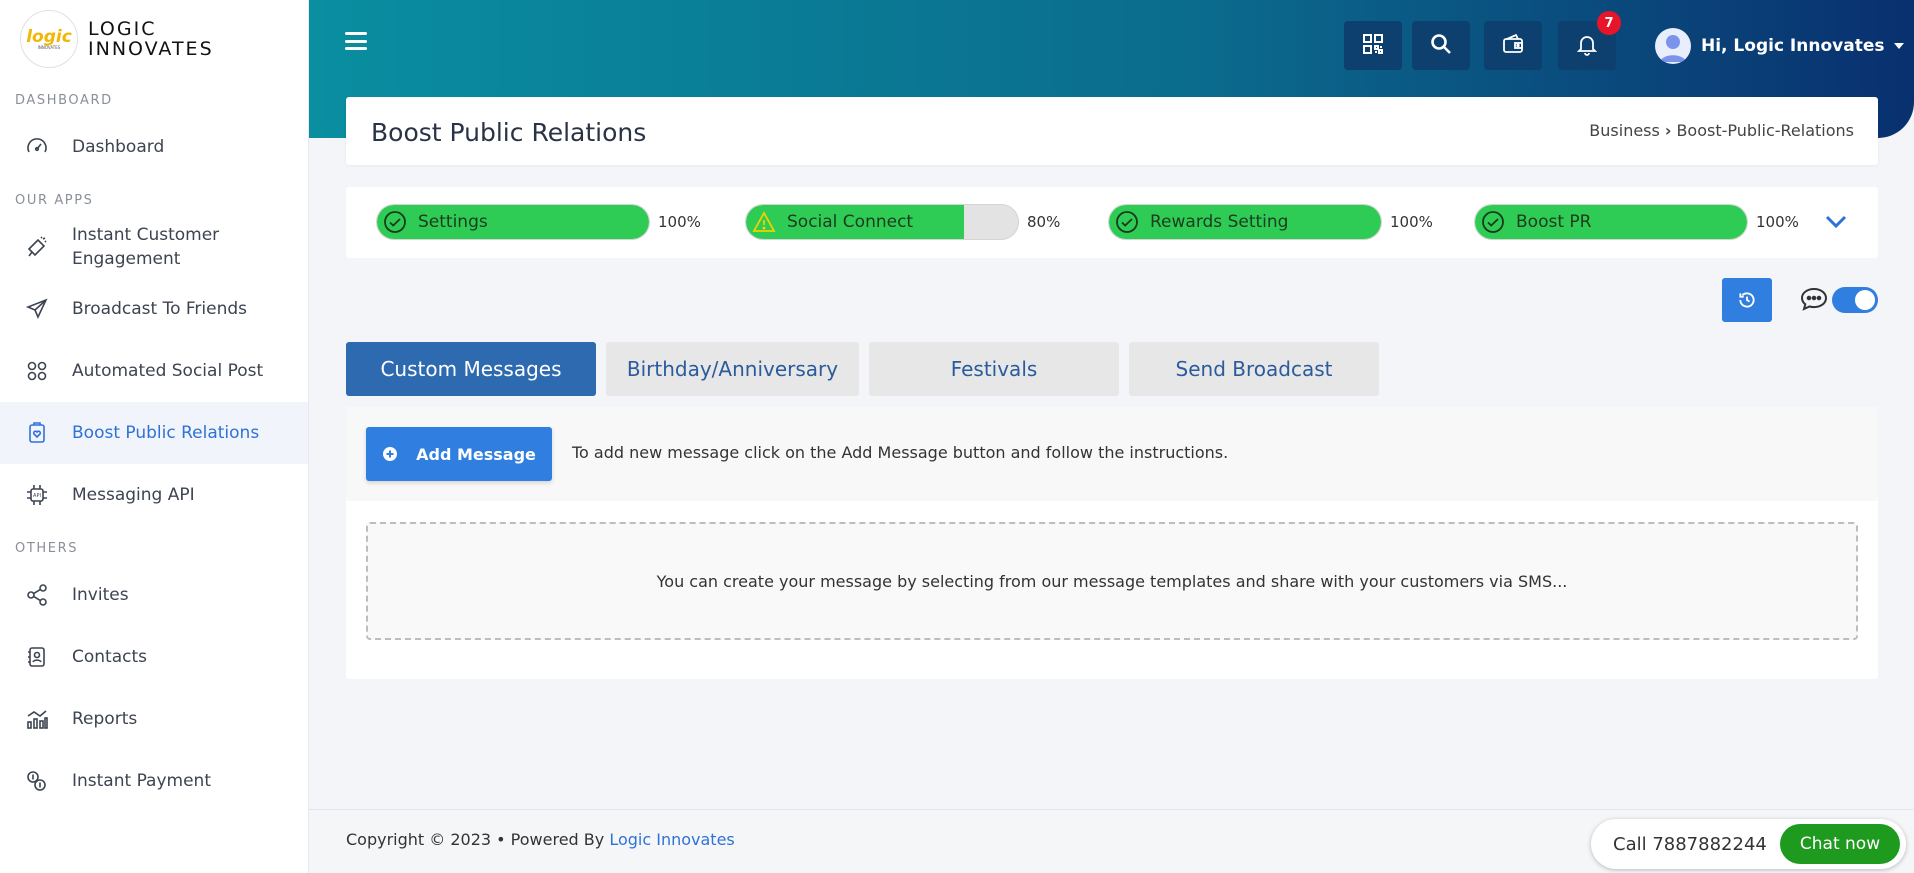 The image size is (1914, 873). I want to click on tab-birthday-anniversary: Birthday/Anniversary, so click(732, 369).